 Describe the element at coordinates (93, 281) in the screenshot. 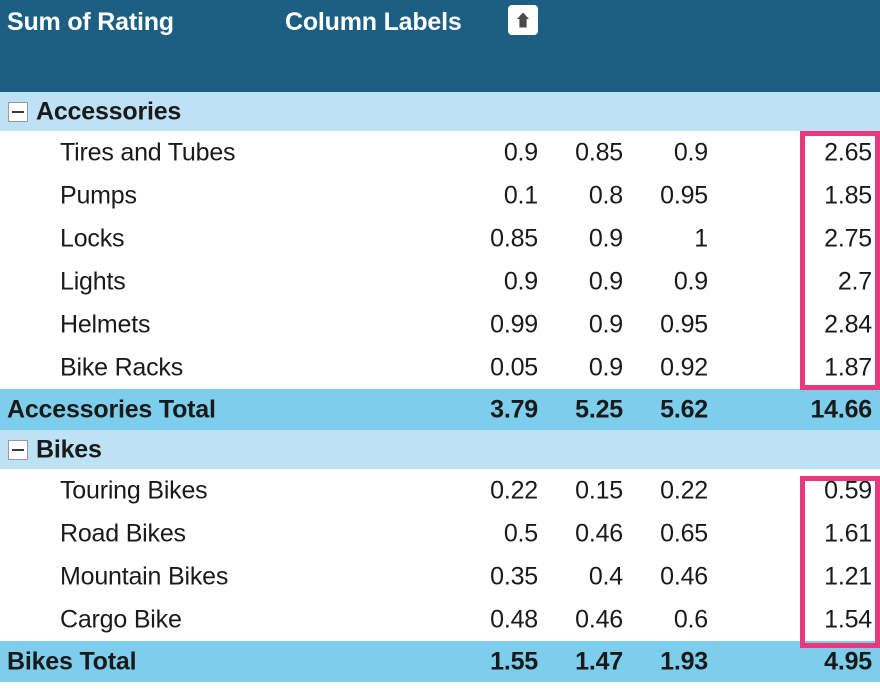

I see `row-label: Lights` at that location.